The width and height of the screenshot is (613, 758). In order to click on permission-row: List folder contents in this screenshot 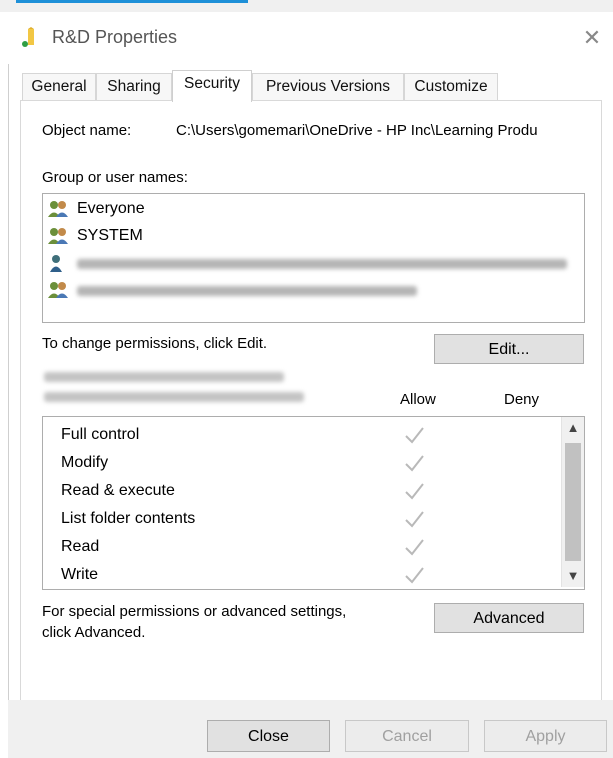, I will do `click(301, 519)`.